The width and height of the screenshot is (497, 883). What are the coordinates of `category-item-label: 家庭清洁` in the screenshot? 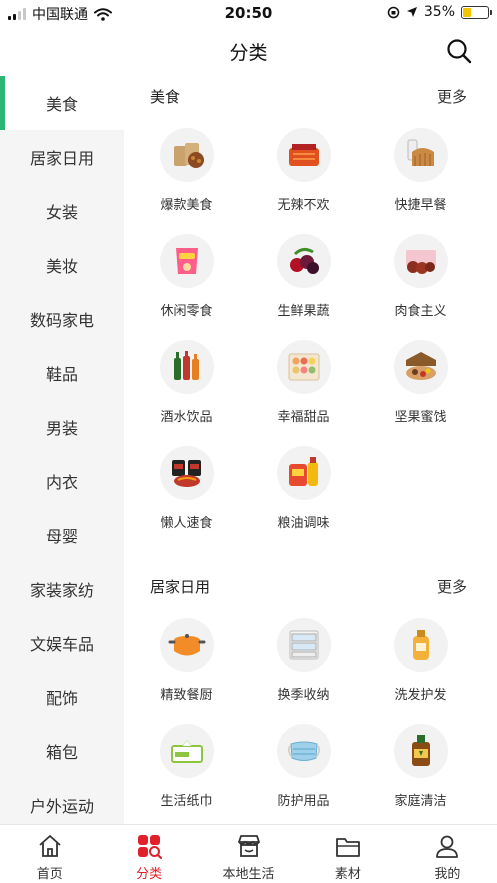 It's located at (420, 801).